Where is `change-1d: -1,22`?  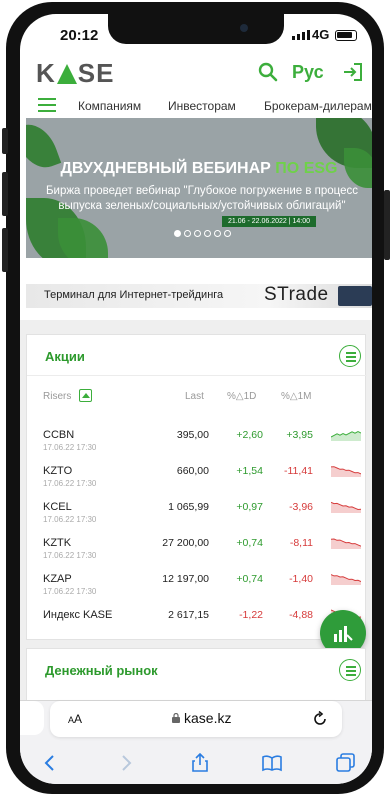 change-1d: -1,22 is located at coordinates (251, 615).